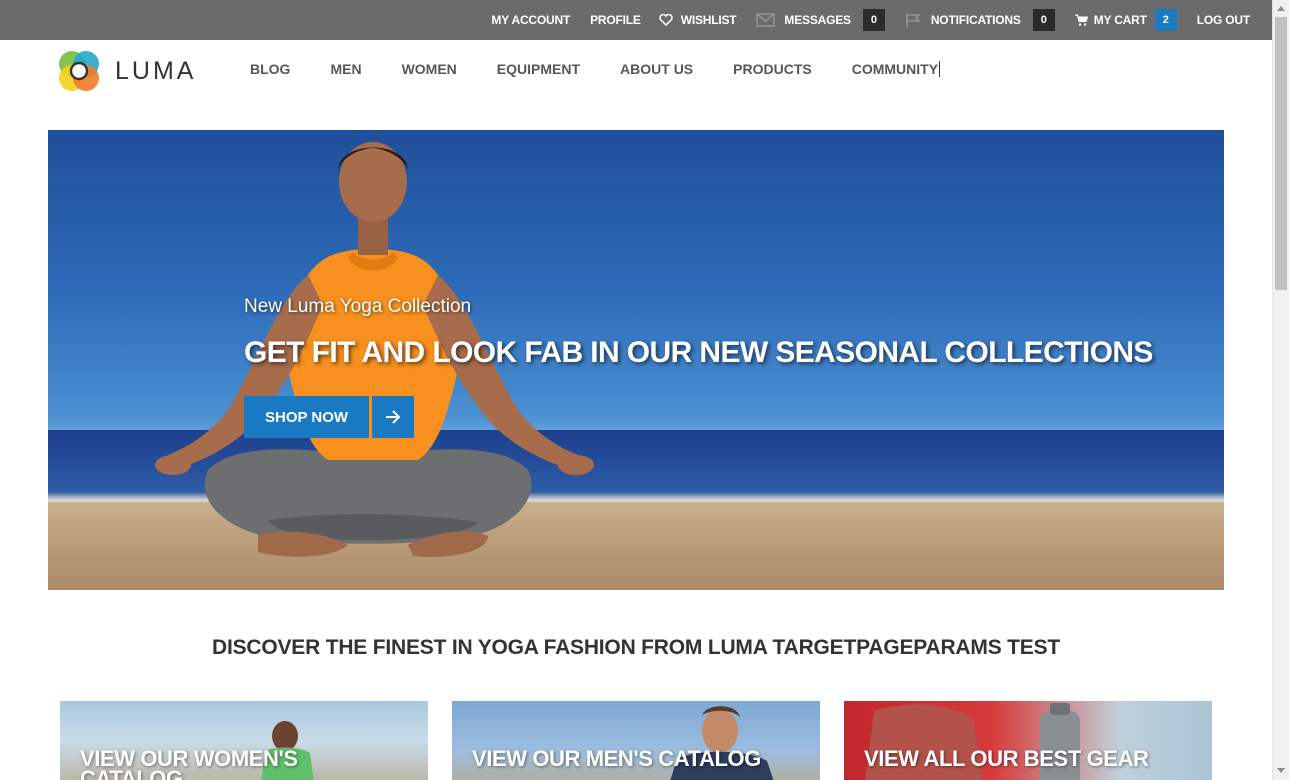 This screenshot has width=1289, height=780. I want to click on envelope-icon, so click(766, 20).